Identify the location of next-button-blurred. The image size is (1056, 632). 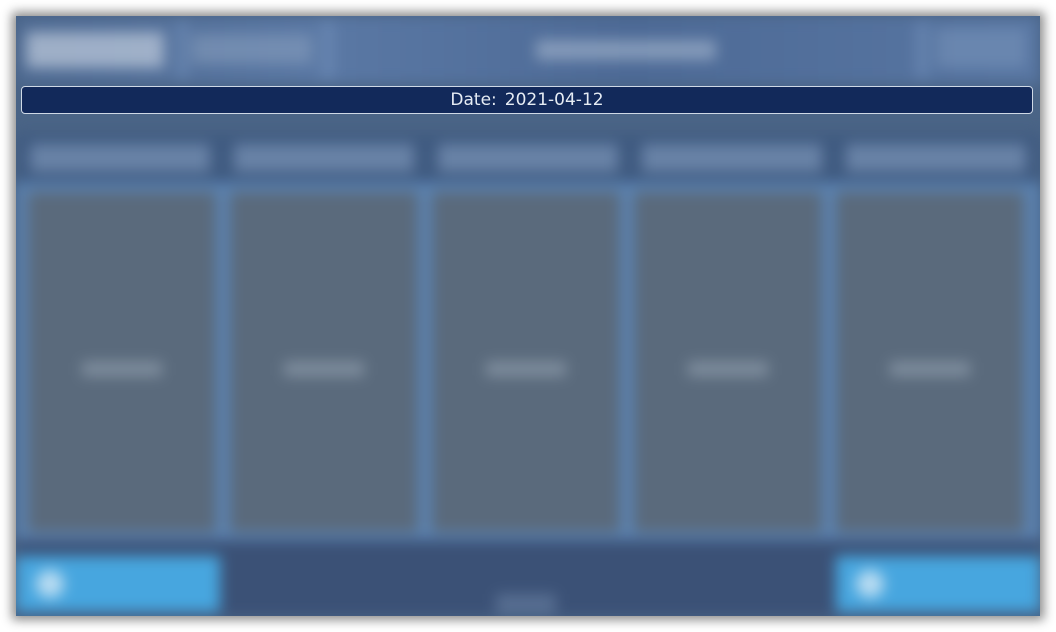
(938, 584).